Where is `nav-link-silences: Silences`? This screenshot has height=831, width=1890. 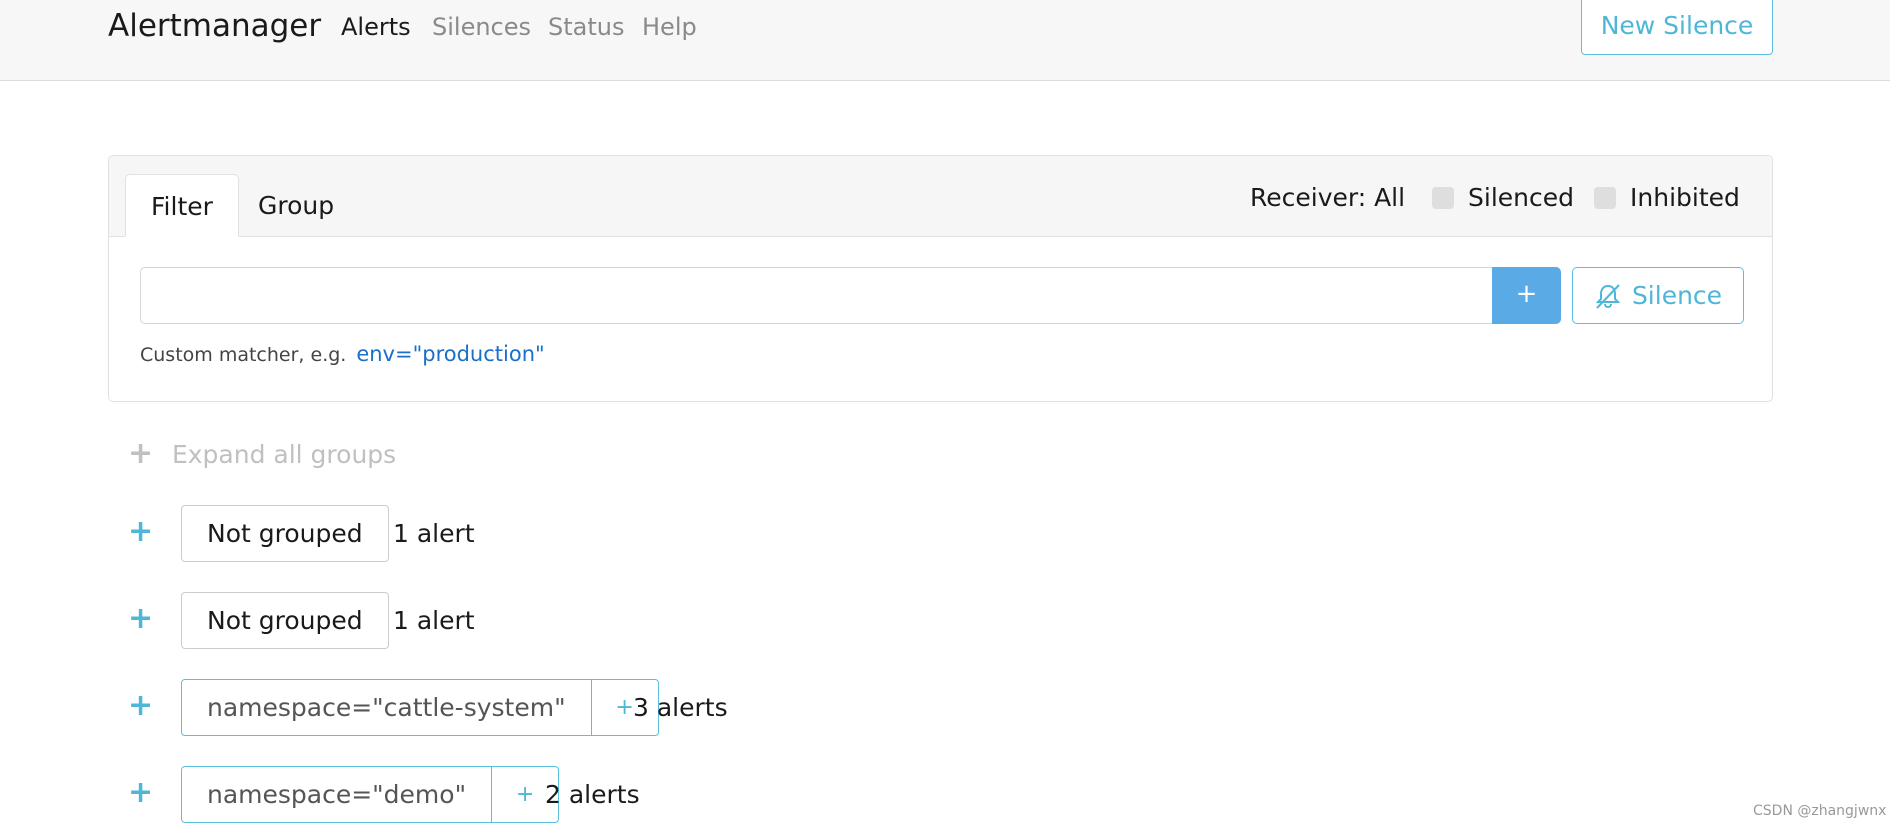
nav-link-silences: Silences is located at coordinates (481, 27).